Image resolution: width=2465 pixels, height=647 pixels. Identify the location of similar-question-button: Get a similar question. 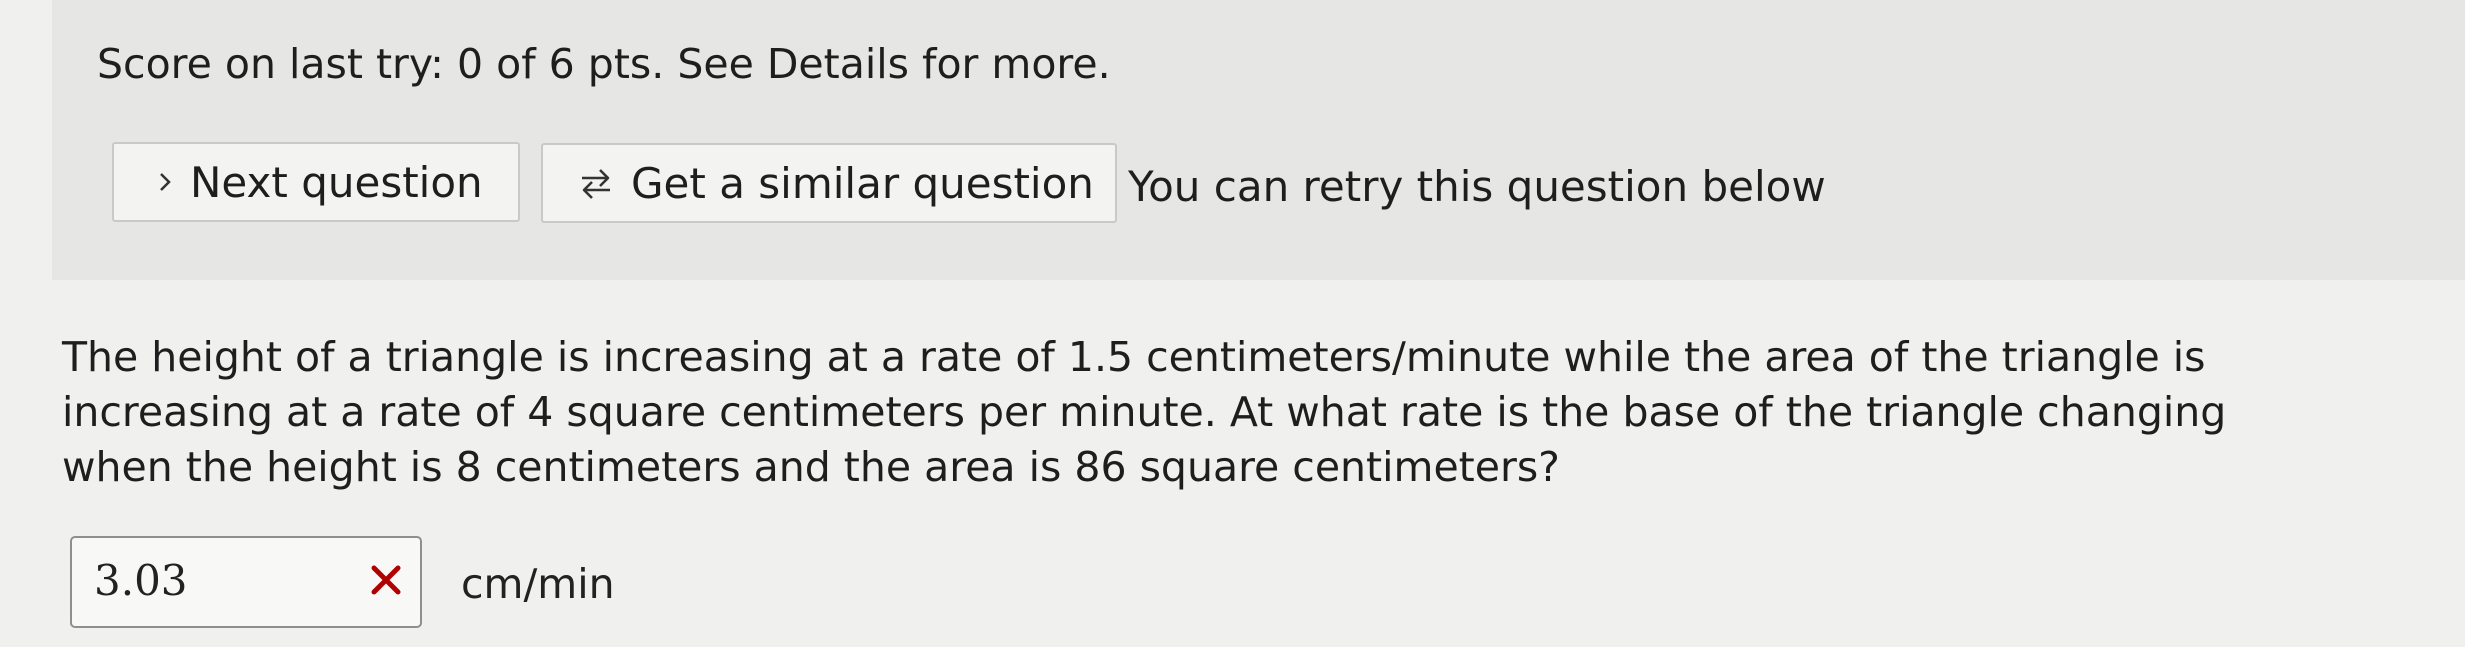
(829, 183).